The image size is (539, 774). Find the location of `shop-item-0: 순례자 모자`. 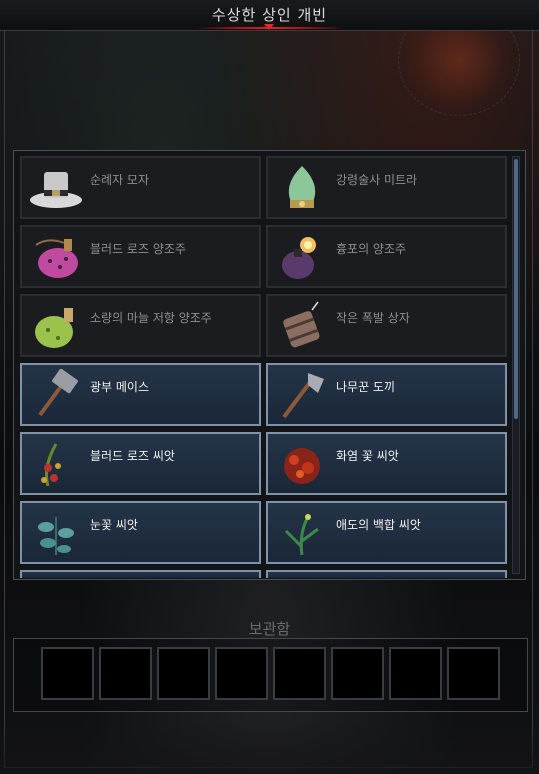

shop-item-0: 순례자 모자 is located at coordinates (140, 187).